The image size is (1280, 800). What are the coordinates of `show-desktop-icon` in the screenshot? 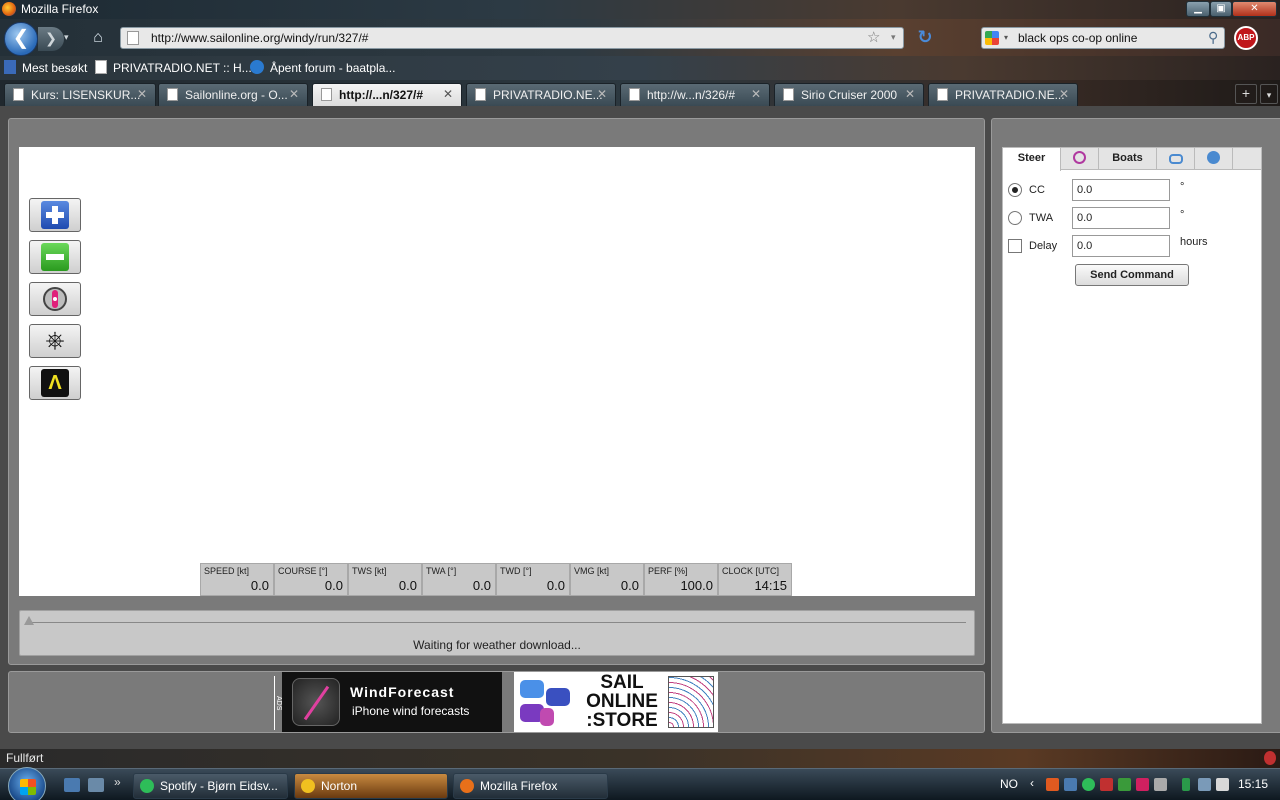 It's located at (96, 785).